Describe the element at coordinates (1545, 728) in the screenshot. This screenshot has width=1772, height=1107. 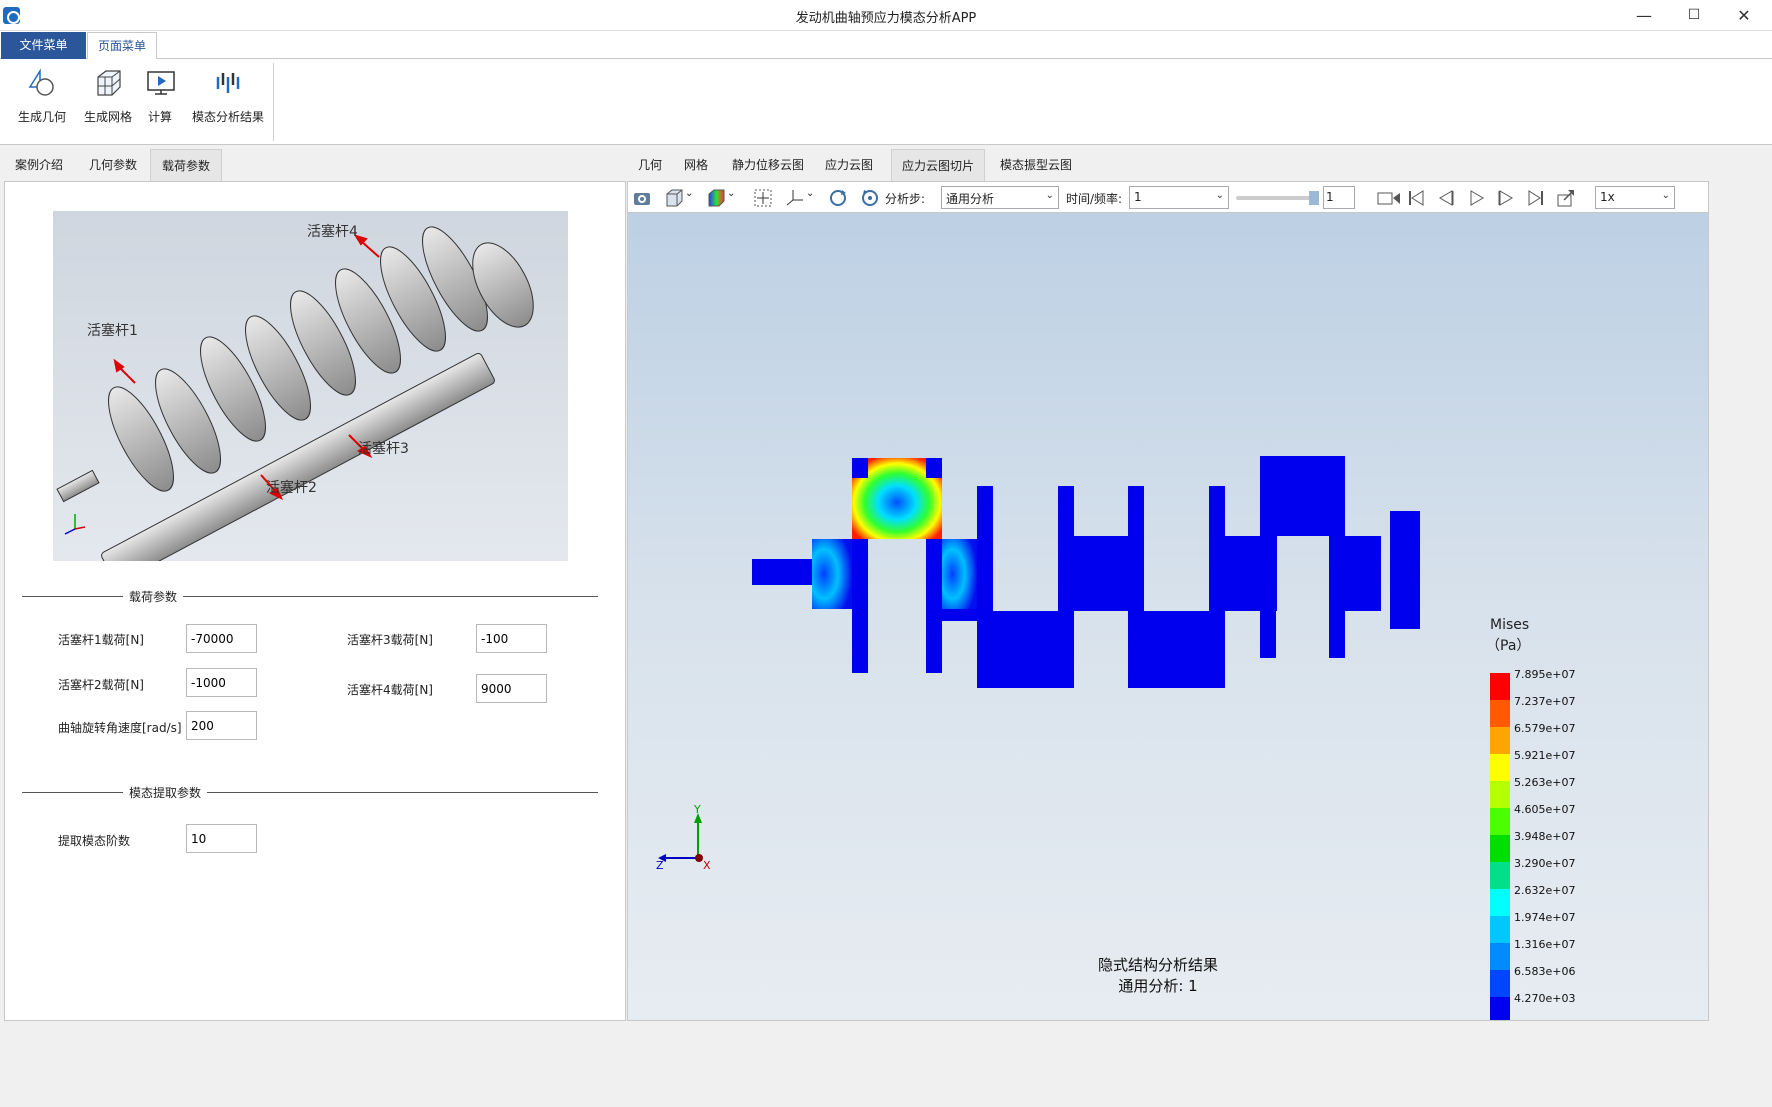
I see `legend-value: 6.579e+07` at that location.